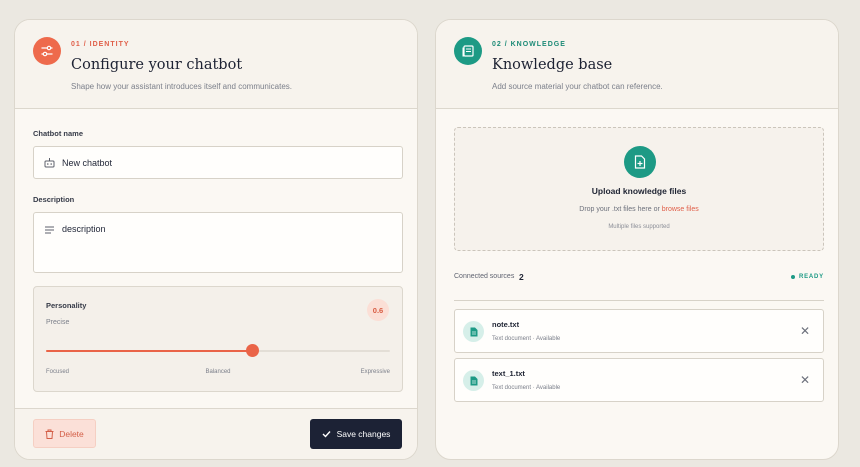  I want to click on personality-value-badge: 0.6, so click(378, 310).